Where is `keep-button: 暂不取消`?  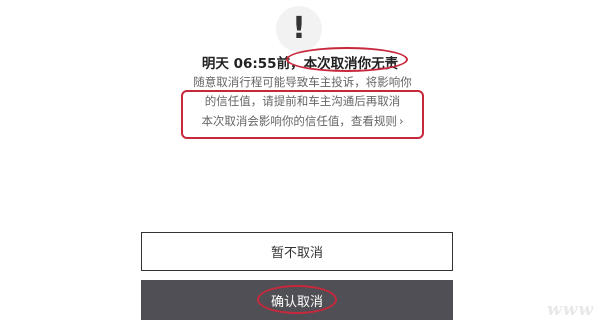 keep-button: 暂不取消 is located at coordinates (297, 251).